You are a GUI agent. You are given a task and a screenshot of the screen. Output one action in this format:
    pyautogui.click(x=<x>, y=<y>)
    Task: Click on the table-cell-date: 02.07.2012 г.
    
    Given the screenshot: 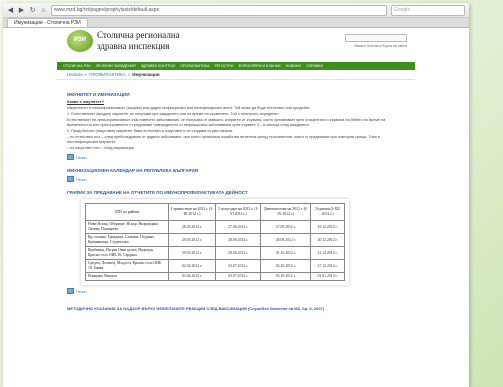 What is the action you would take?
    pyautogui.click(x=238, y=266)
    